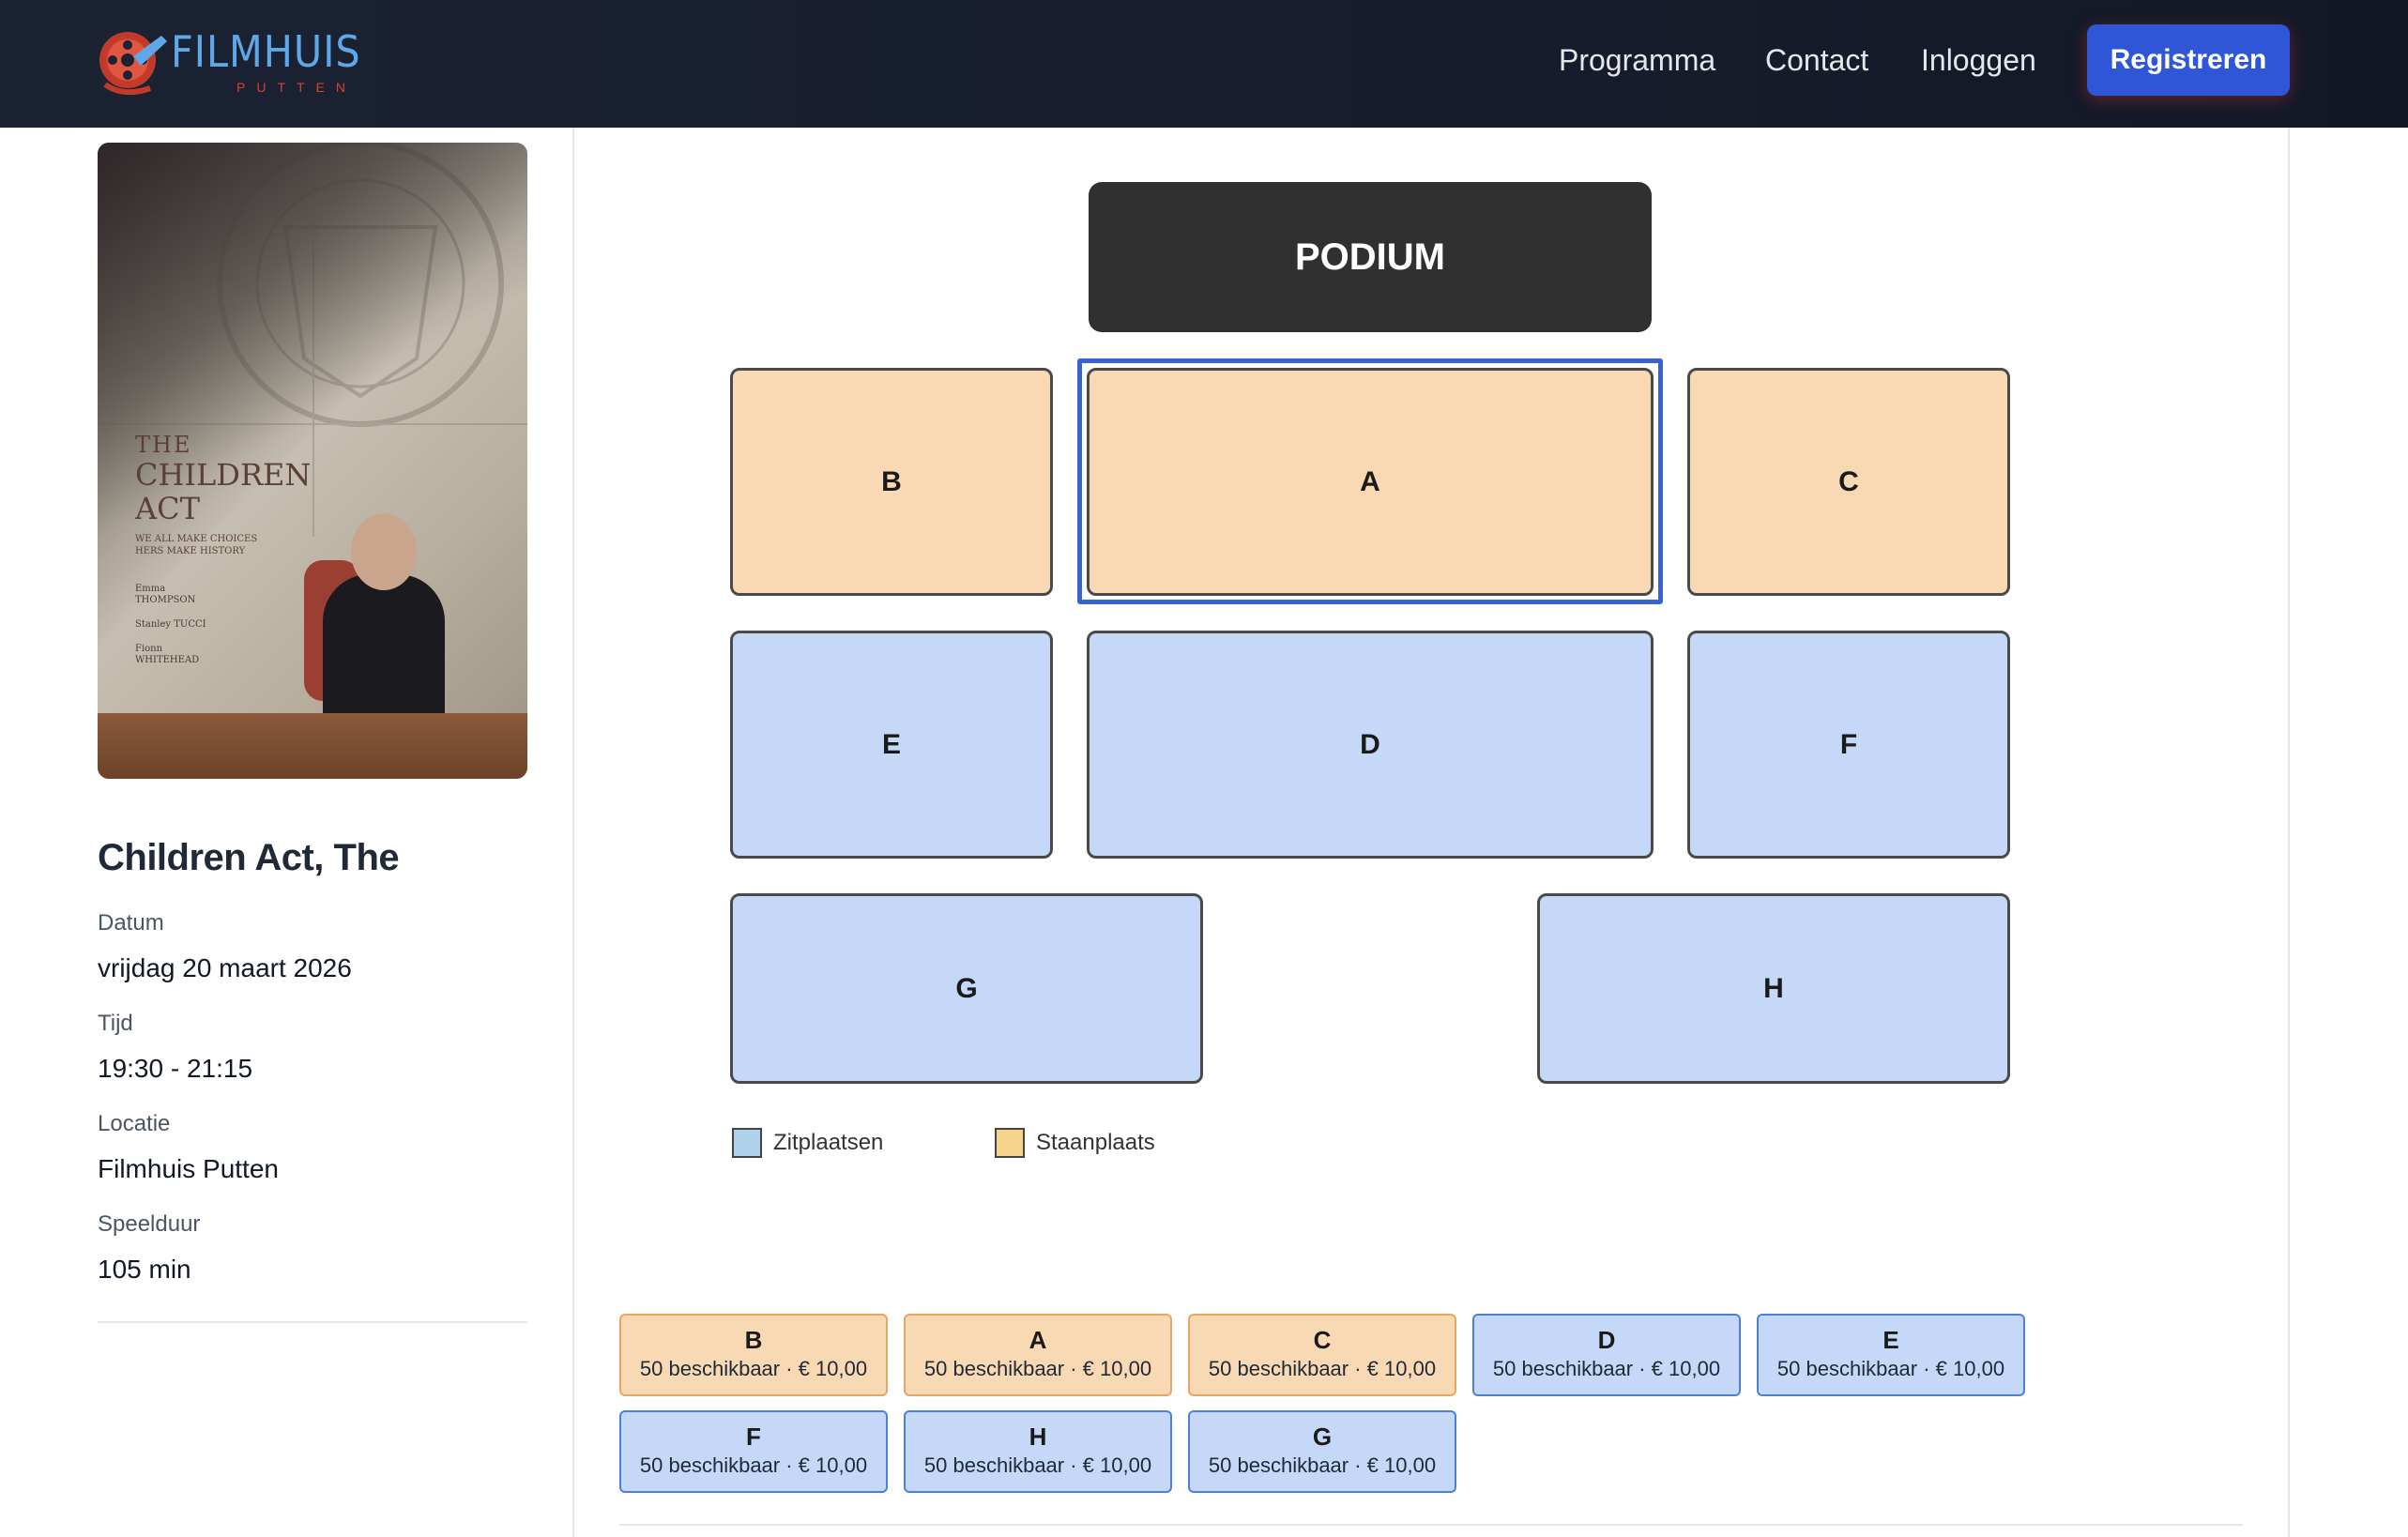 The image size is (2408, 1537). I want to click on sidebar-divider-line, so click(312, 1322).